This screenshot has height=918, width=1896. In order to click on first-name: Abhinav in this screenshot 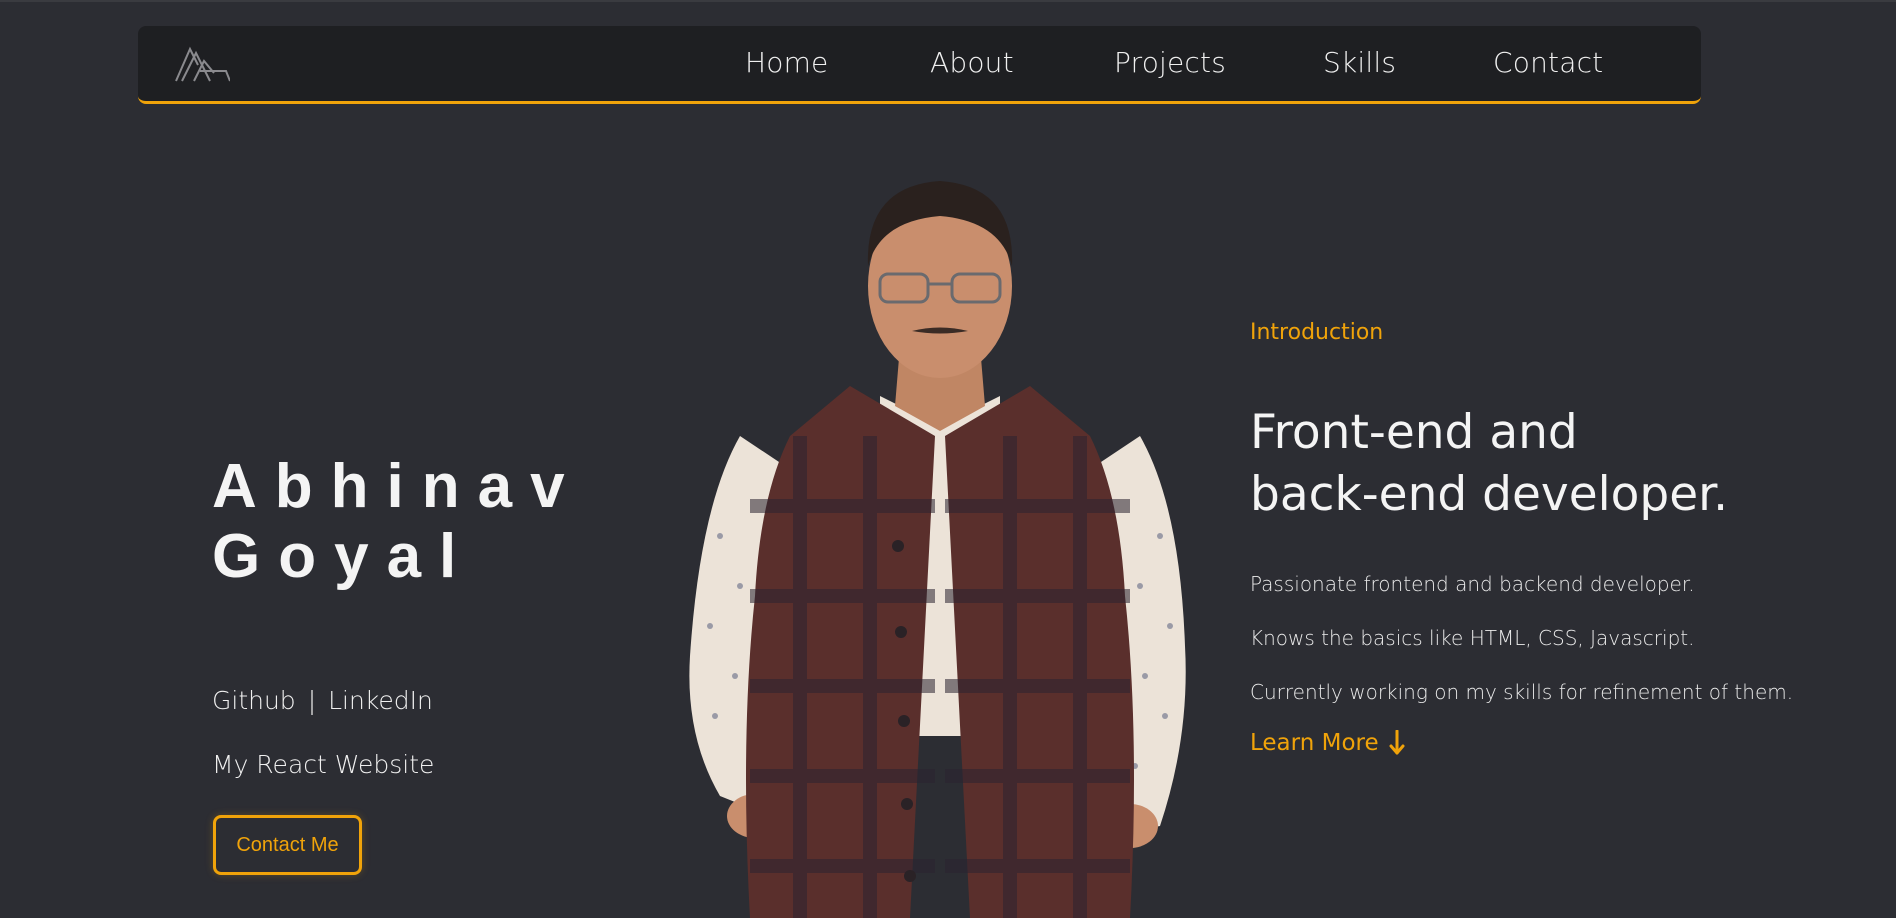, I will do `click(397, 486)`.